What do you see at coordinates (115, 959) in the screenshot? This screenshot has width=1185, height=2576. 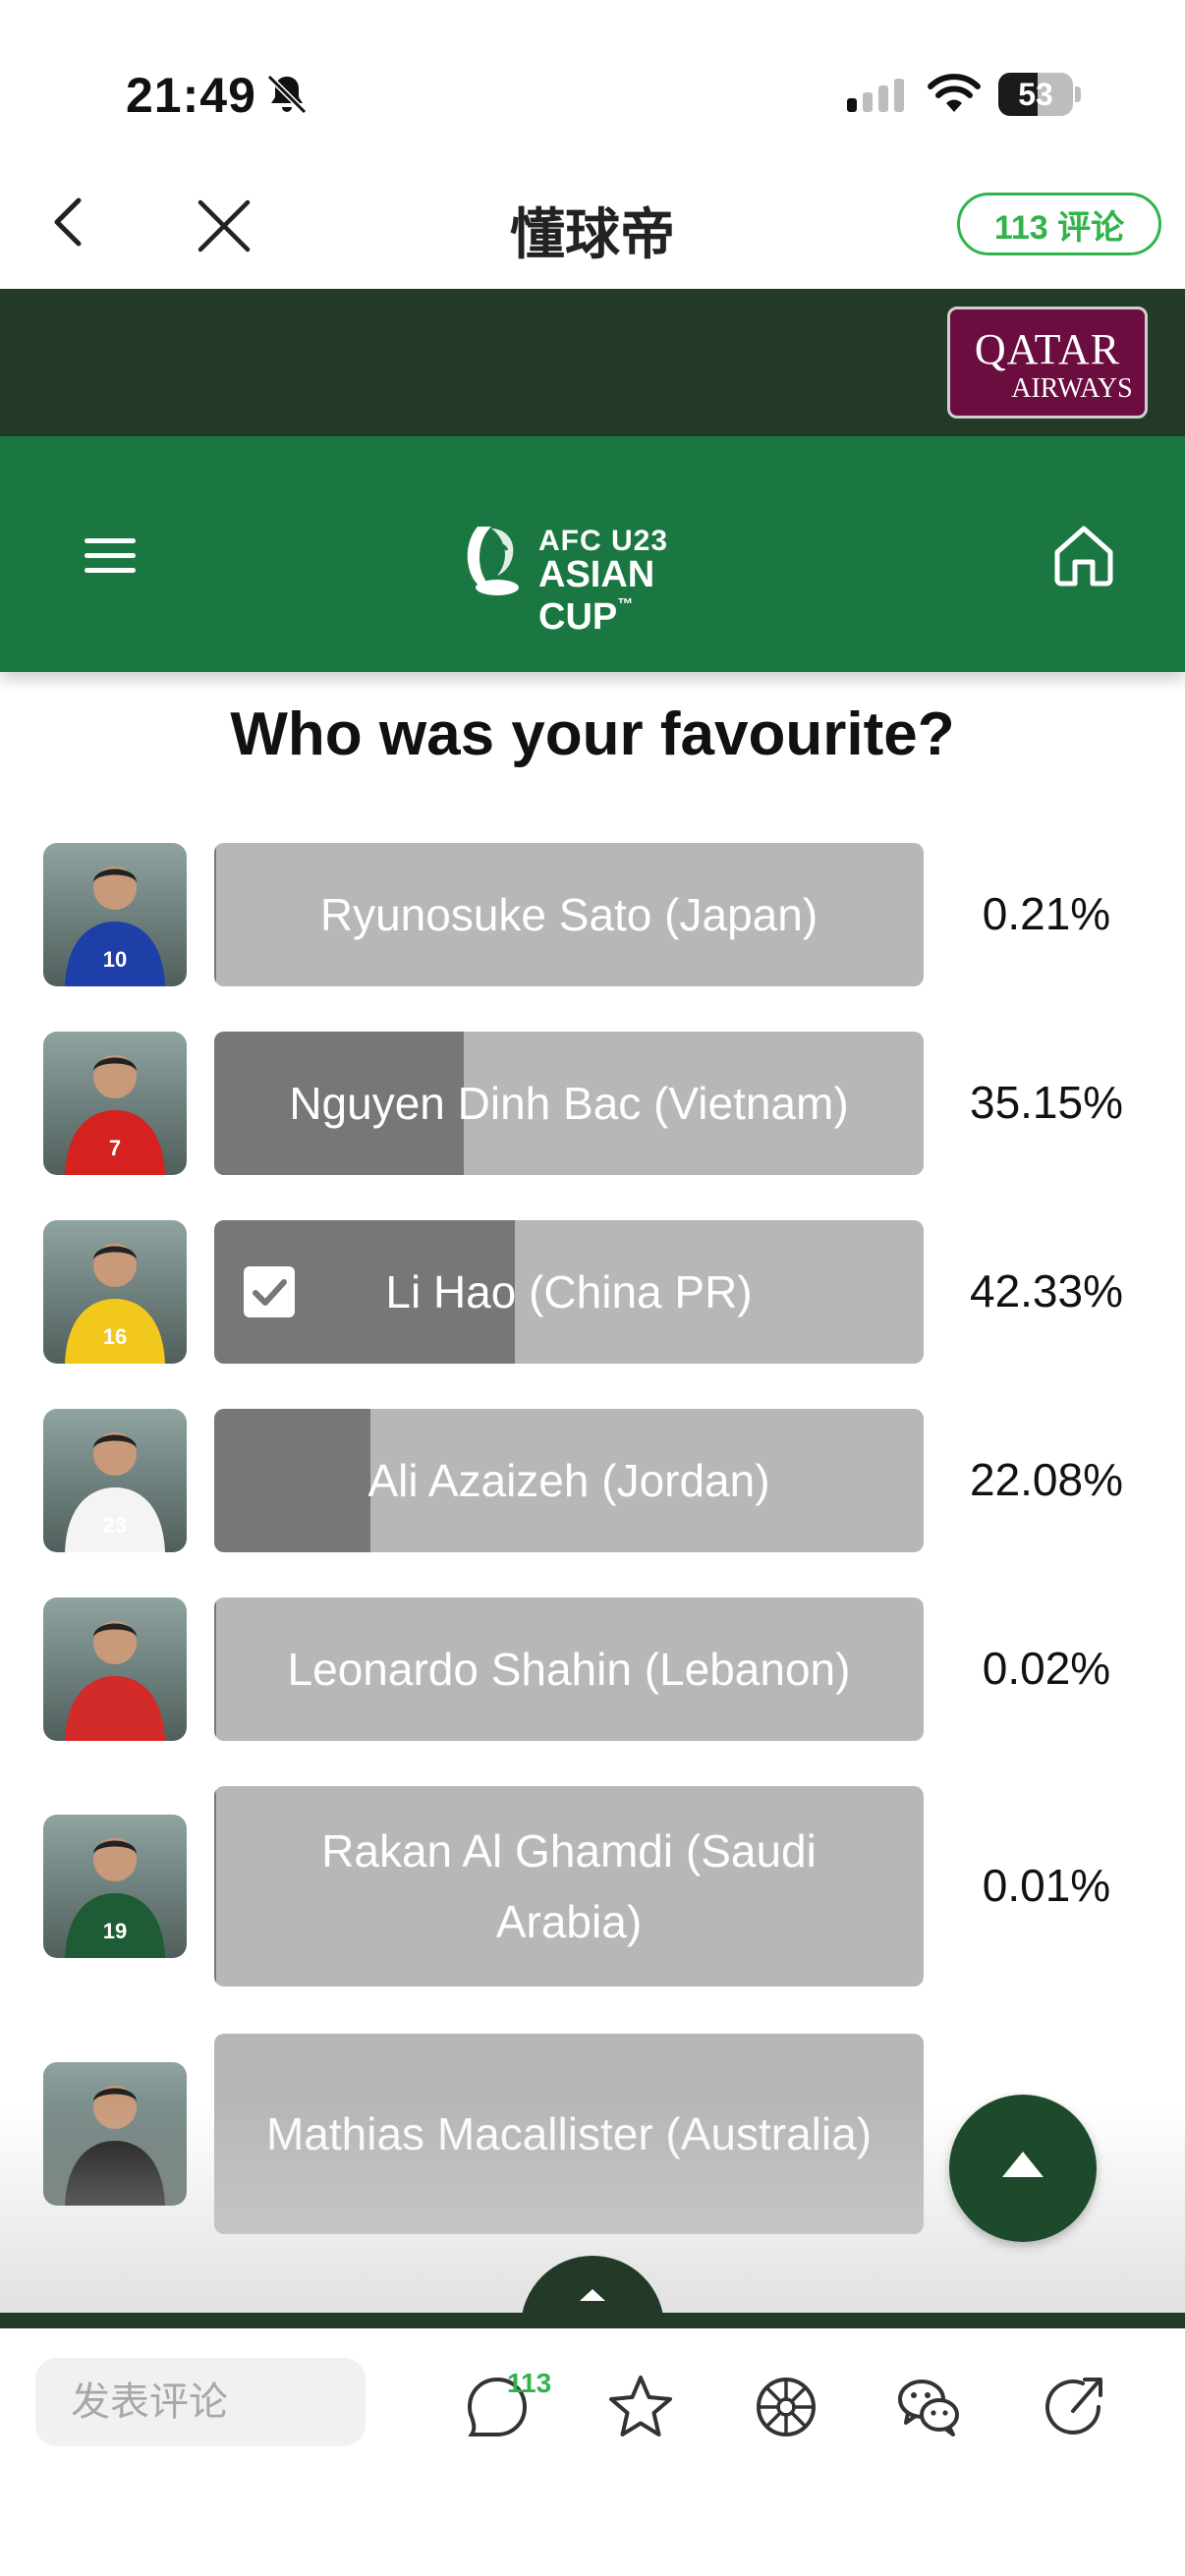 I see `jersey-number: 10` at bounding box center [115, 959].